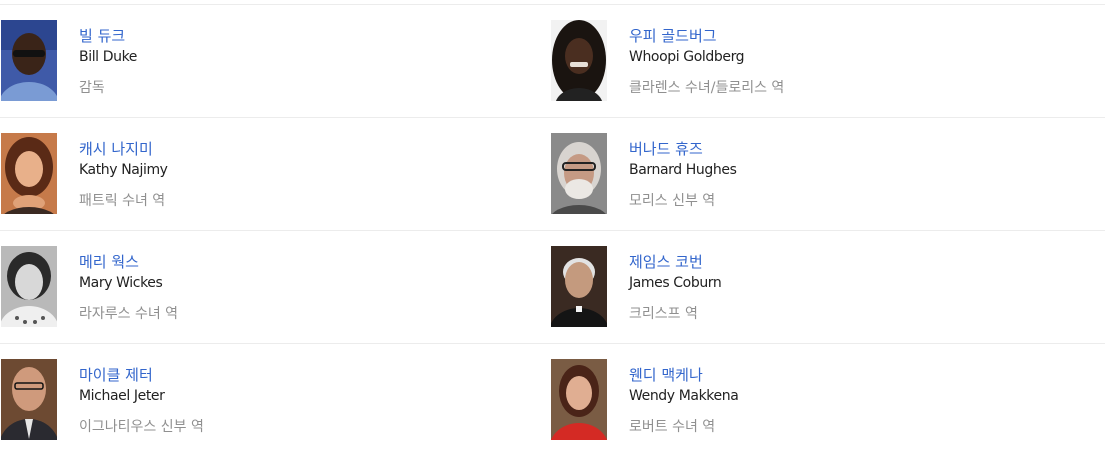 The width and height of the screenshot is (1105, 457). What do you see at coordinates (707, 88) in the screenshot?
I see `actor-role: 클라렌스 수녀/들로리스 역` at bounding box center [707, 88].